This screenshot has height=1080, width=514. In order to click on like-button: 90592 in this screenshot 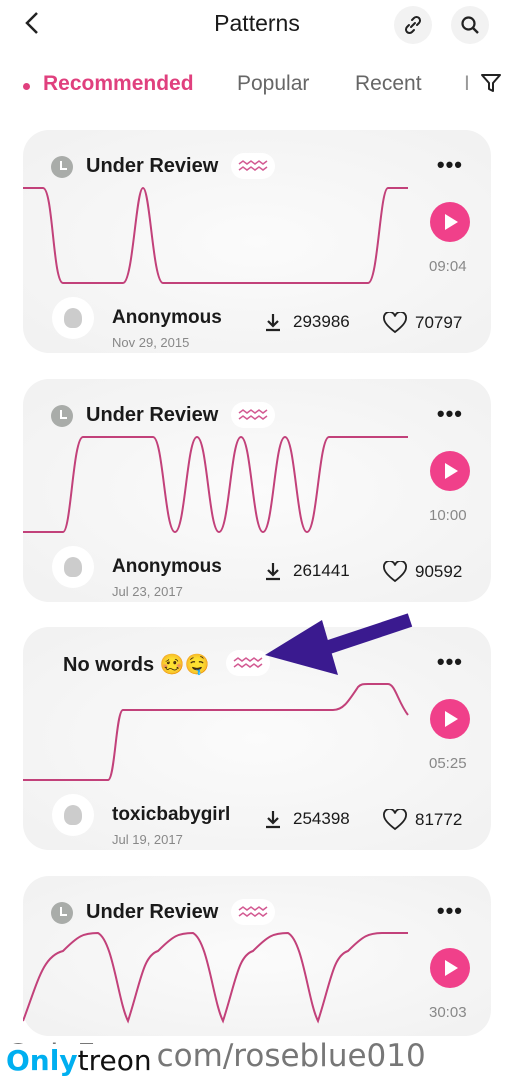, I will do `click(422, 572)`.